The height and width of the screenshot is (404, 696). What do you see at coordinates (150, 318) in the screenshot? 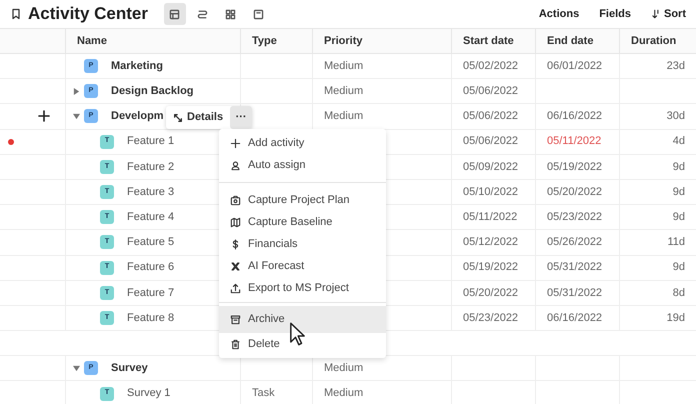
I see `activity-name: Feature 8` at bounding box center [150, 318].